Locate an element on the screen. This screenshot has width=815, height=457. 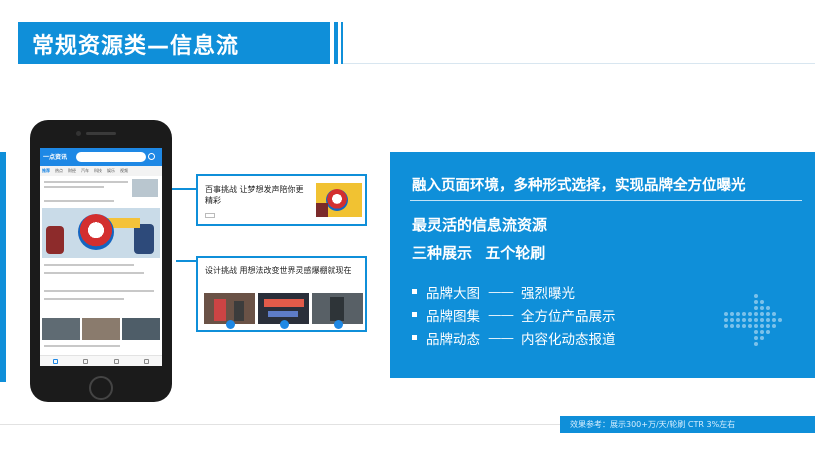
brand-card-large-image: 百事挑战 让梦想发声陪你更精彩 is located at coordinates (281, 200).